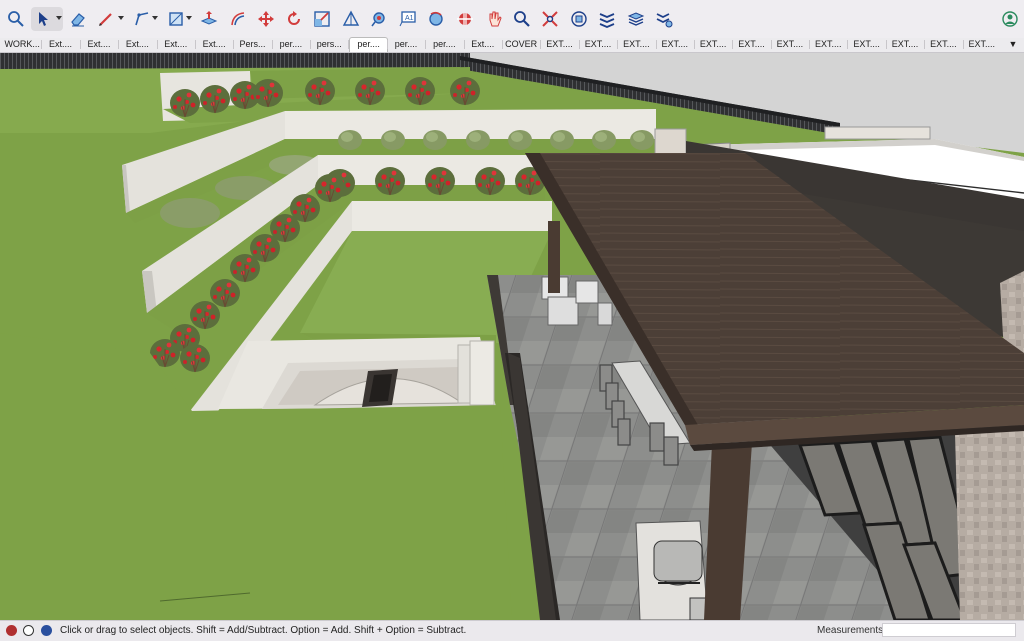  What do you see at coordinates (266, 19) in the screenshot?
I see `move-icon` at bounding box center [266, 19].